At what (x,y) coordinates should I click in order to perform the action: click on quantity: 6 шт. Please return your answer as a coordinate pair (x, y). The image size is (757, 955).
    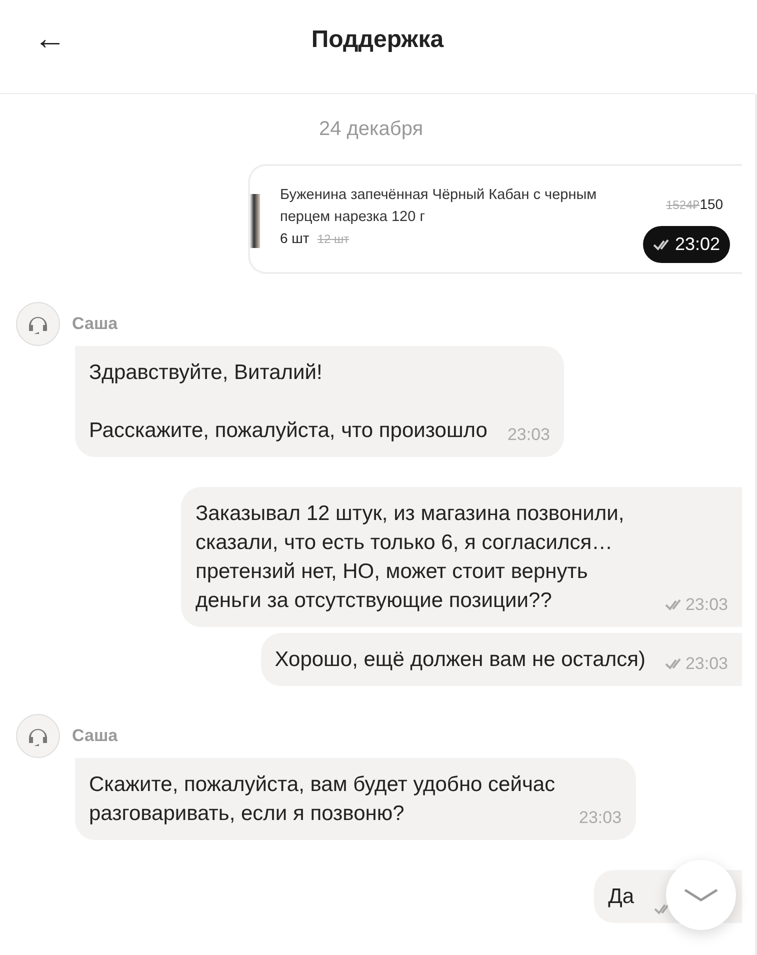
    Looking at the image, I should click on (295, 238).